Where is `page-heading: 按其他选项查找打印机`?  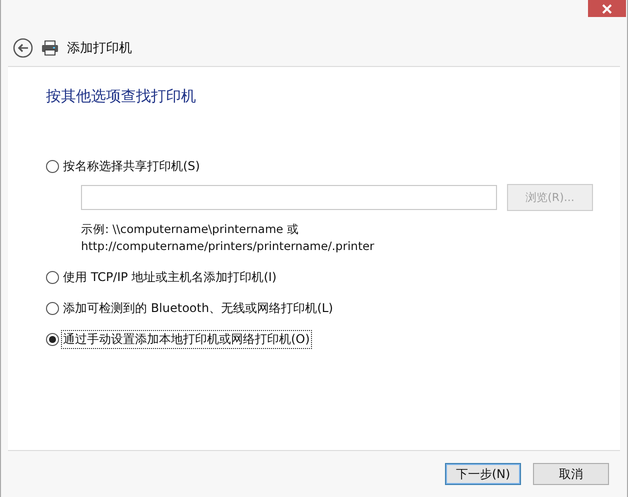 page-heading: 按其他选项查找打印机 is located at coordinates (121, 96).